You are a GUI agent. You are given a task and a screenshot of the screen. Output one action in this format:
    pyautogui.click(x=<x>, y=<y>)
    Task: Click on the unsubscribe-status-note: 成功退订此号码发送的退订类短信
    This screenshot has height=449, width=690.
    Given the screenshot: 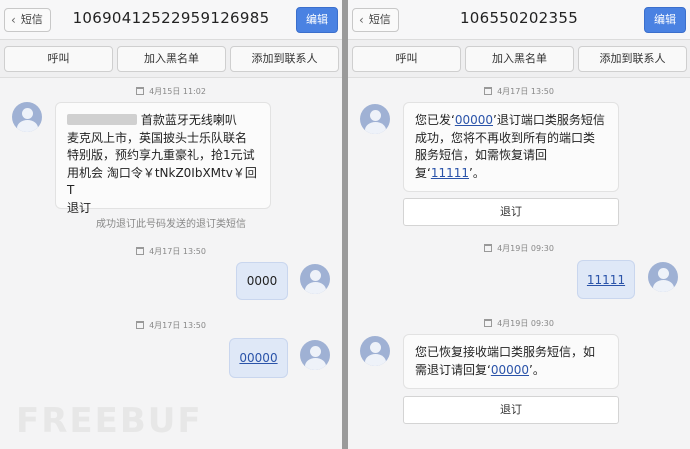 What is the action you would take?
    pyautogui.click(x=171, y=224)
    